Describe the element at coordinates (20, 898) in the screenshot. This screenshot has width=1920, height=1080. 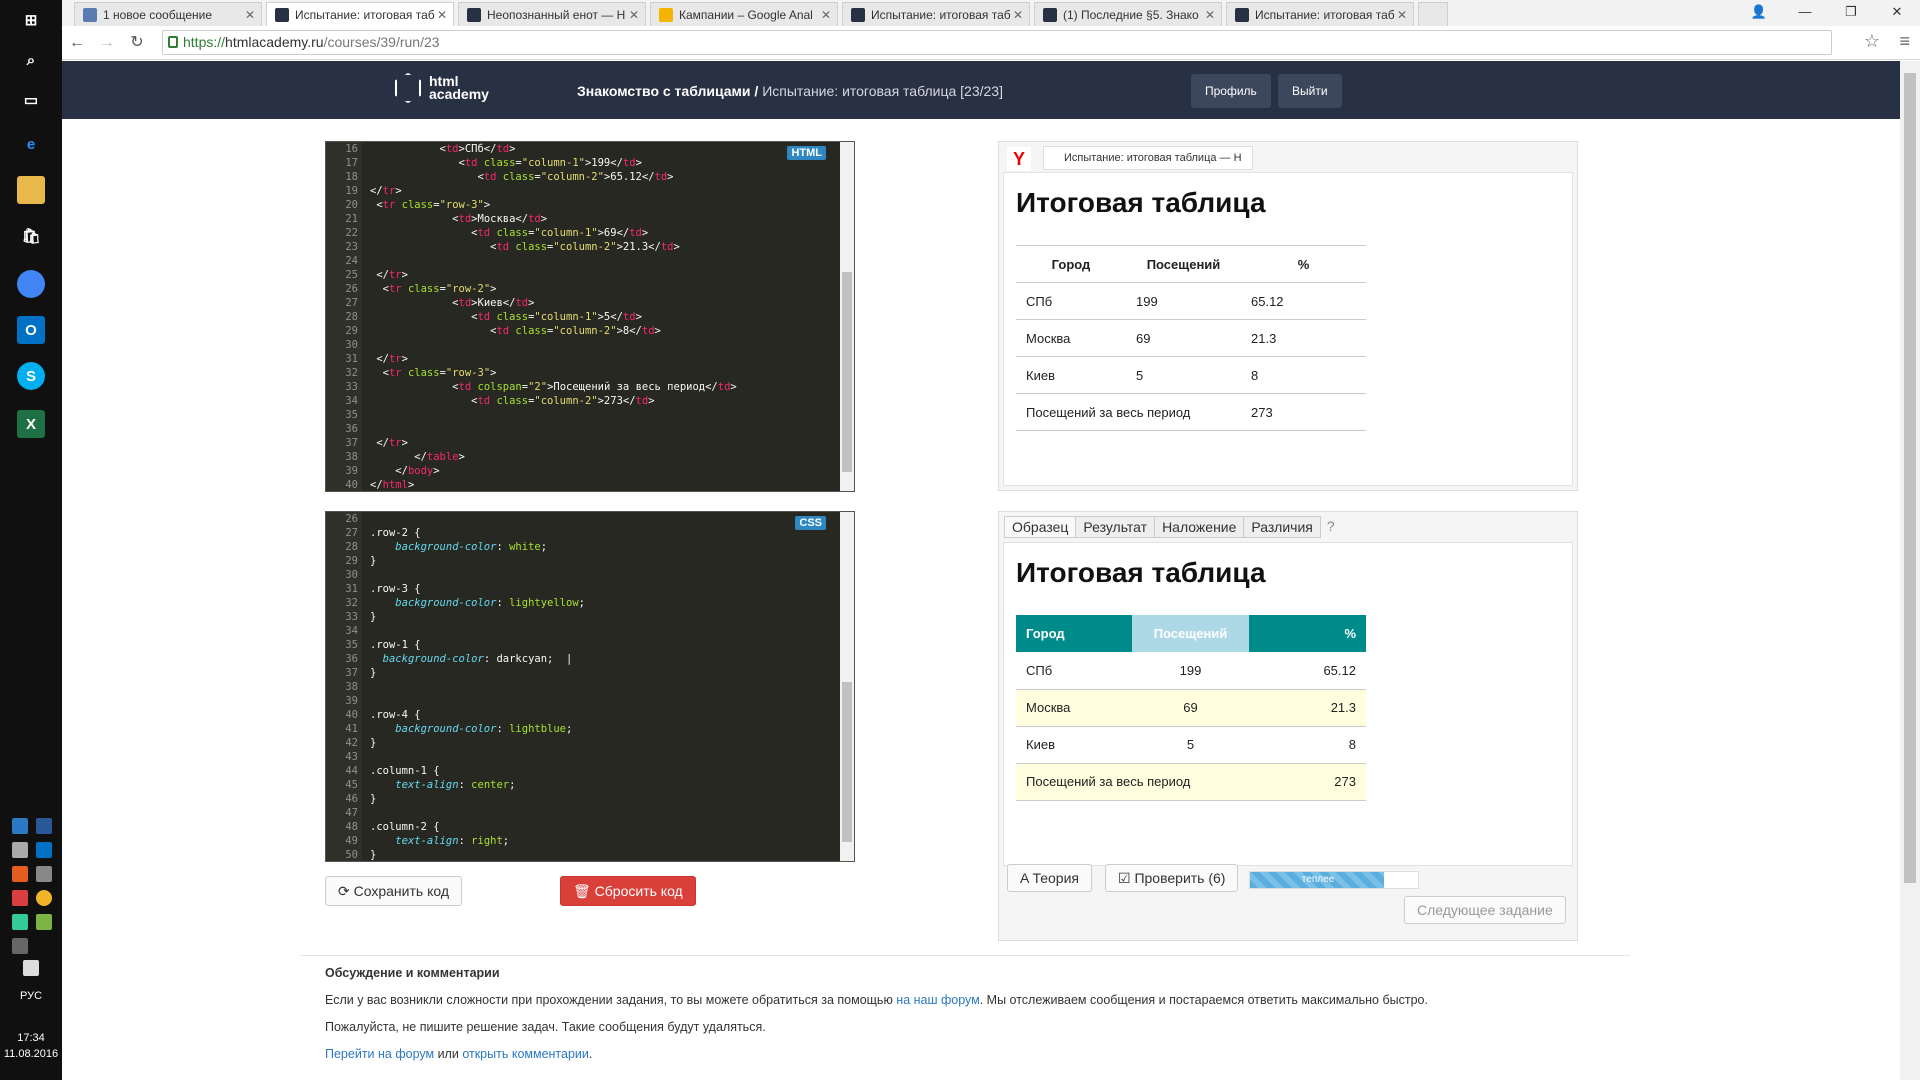
I see `tray-app2-icon` at that location.